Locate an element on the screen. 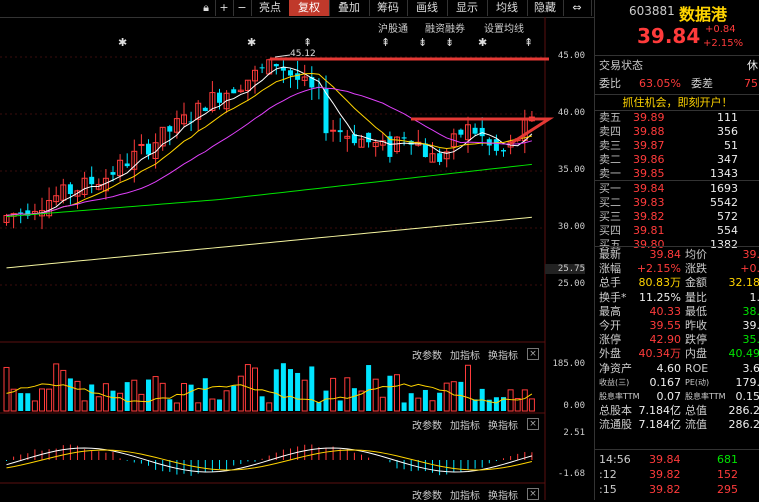 This screenshot has height=502, width=759. stat-value: 32.18 is located at coordinates (743, 283).